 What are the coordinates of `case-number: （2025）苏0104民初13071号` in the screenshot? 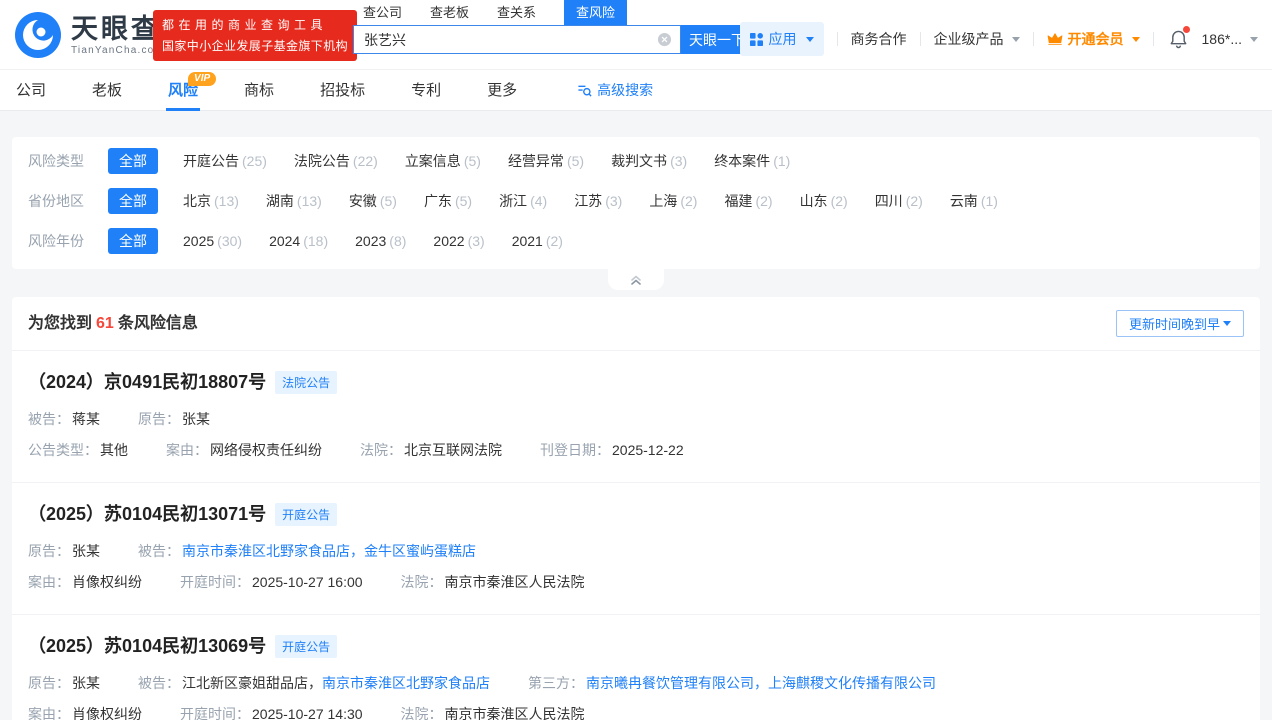 It's located at (147, 514).